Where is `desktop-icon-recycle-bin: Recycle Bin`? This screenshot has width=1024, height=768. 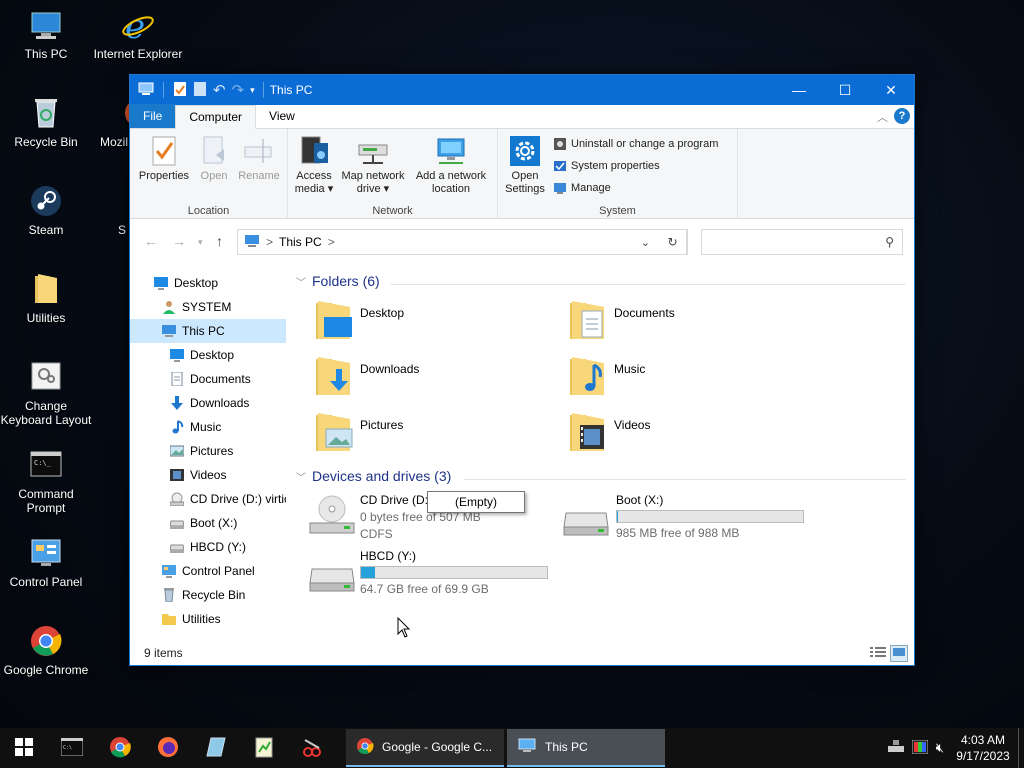
desktop-icon-recycle-bin: Recycle Bin is located at coordinates (46, 122).